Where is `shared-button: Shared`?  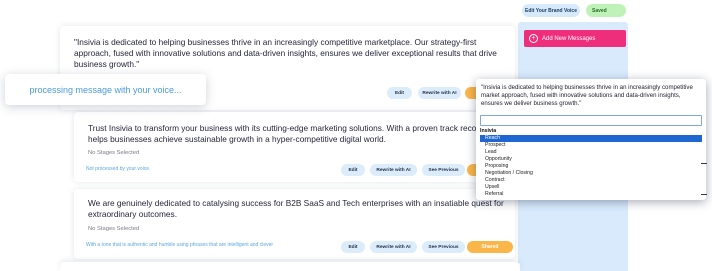
shared-button: Shared is located at coordinates (490, 247).